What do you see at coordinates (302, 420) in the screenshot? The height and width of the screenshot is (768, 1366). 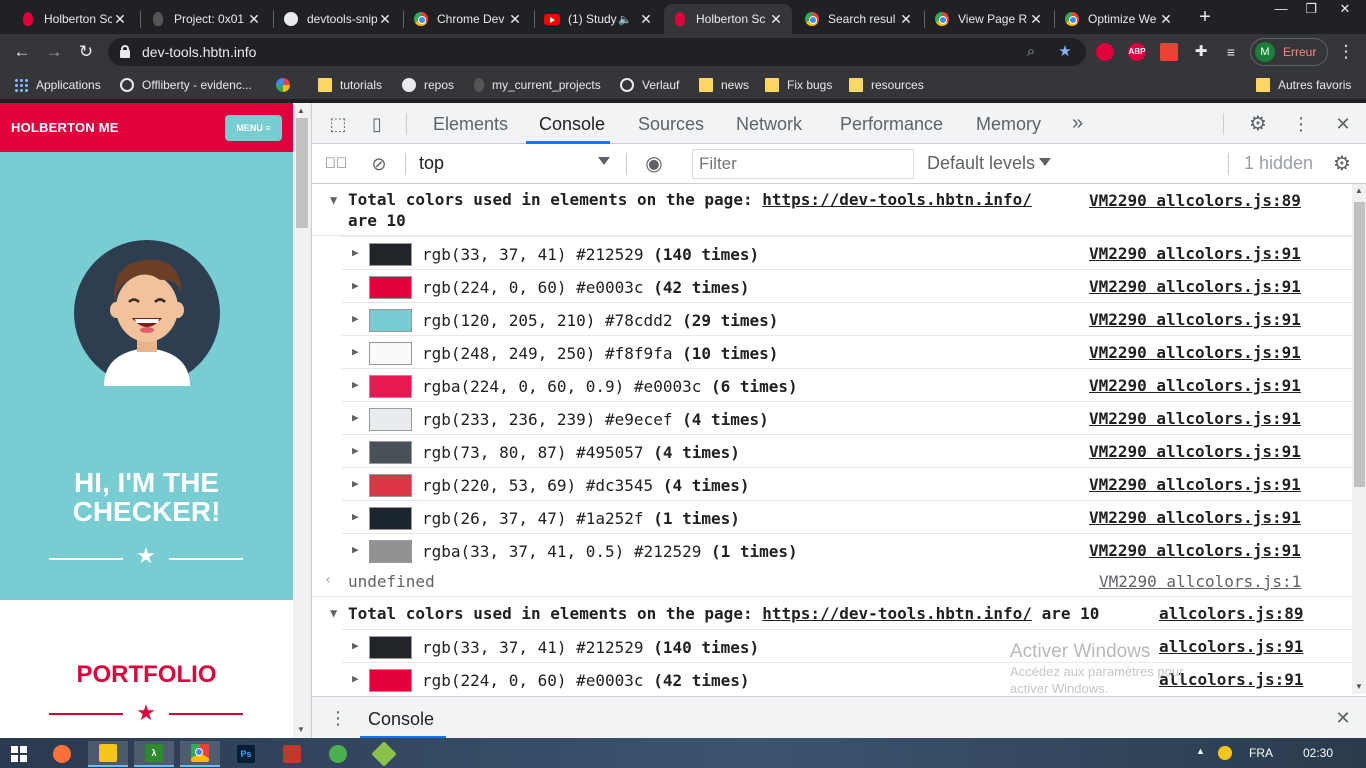 I see `page-scrollbar: ▲ ▼` at bounding box center [302, 420].